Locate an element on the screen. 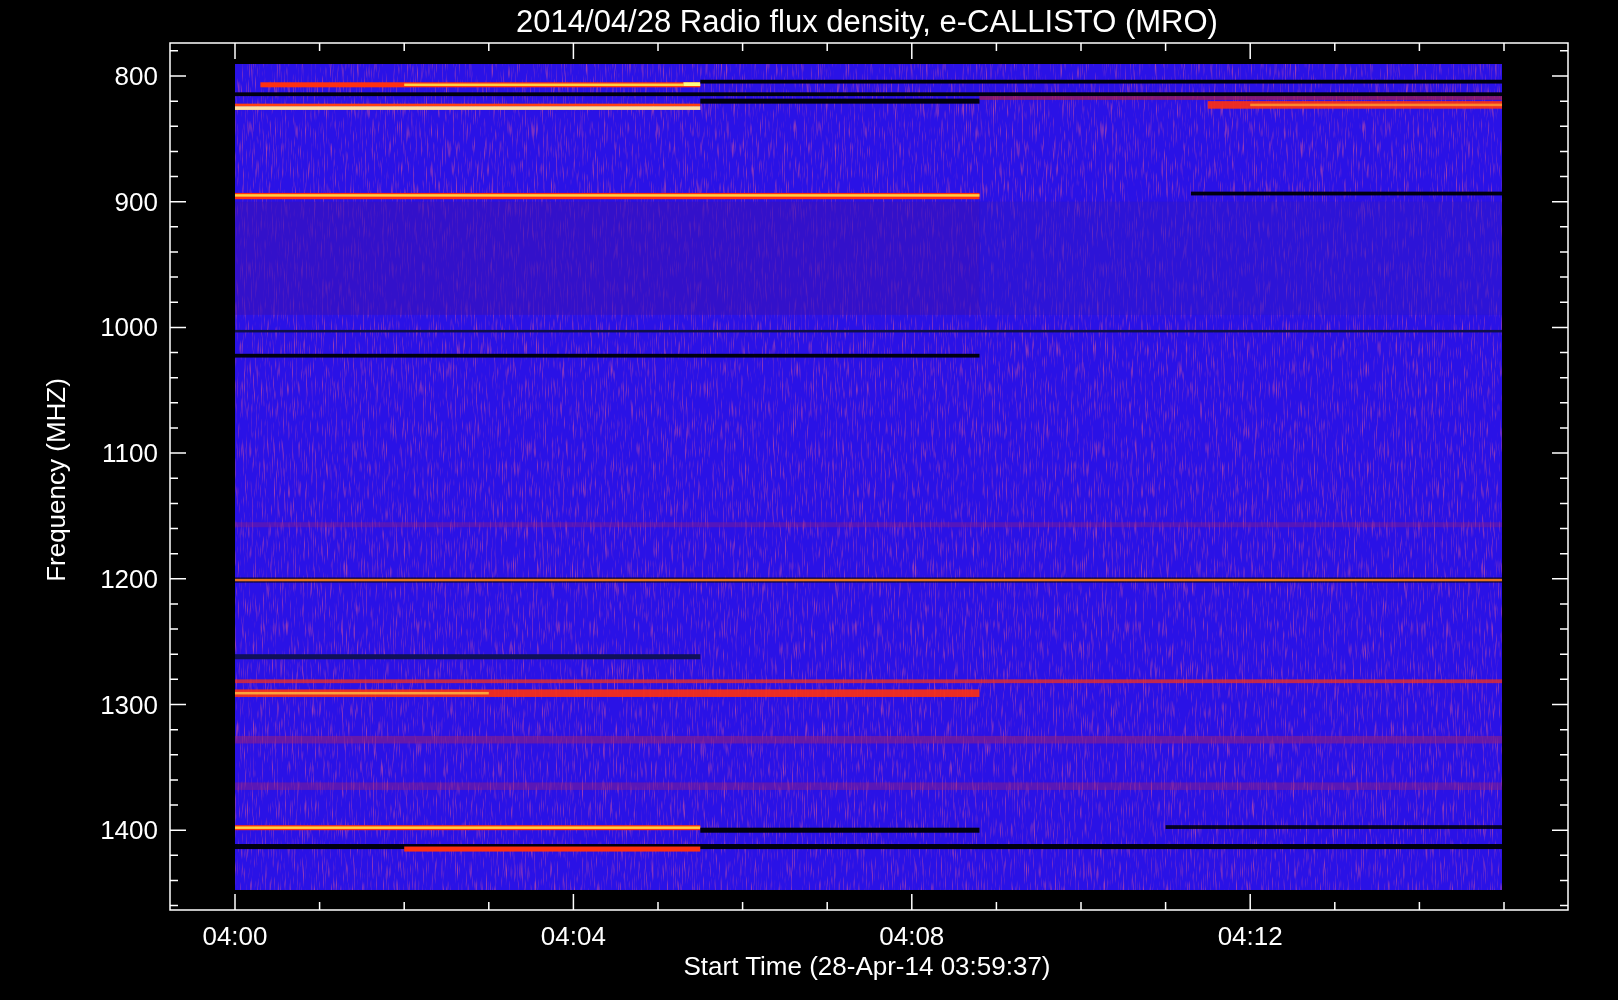  y-tick-label: 1400 is located at coordinates (129, 830).